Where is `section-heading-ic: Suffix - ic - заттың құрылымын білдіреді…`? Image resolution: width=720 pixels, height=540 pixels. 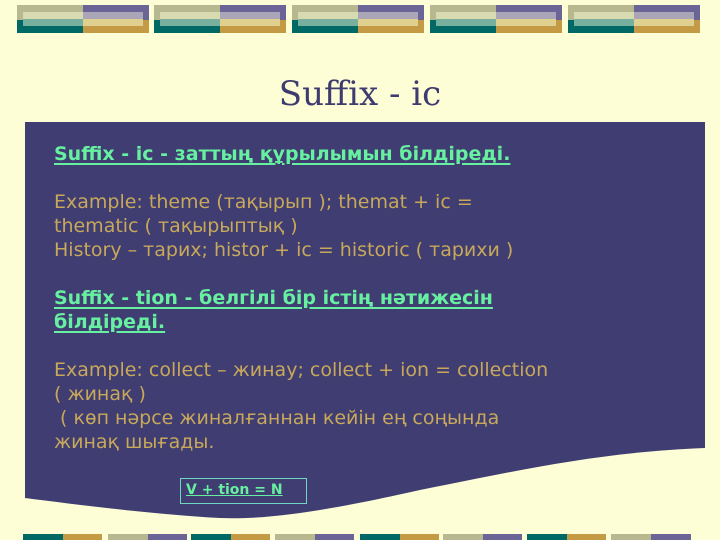 section-heading-ic: Suffix - ic - заттың құрылымын білдіреді… is located at coordinates (282, 154).